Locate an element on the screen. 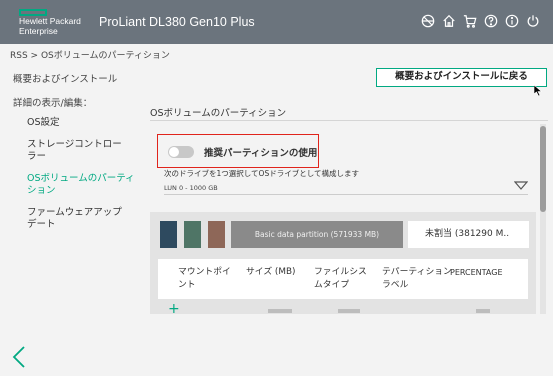  add-partition-icon: + is located at coordinates (174, 307).